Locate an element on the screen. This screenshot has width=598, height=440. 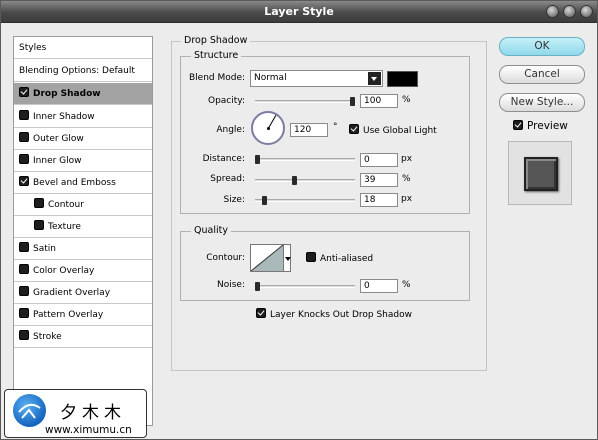
knockout-label: Layer Knocks Out Drop Shadow is located at coordinates (341, 315).